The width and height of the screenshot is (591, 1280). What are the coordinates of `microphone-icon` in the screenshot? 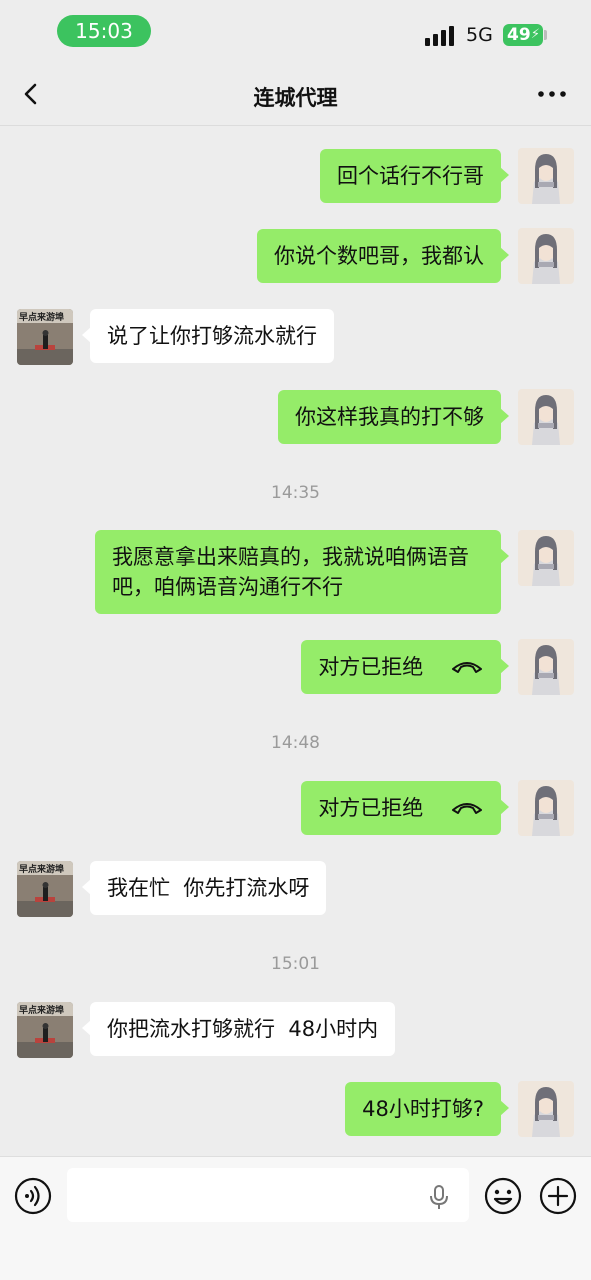 It's located at (439, 1198).